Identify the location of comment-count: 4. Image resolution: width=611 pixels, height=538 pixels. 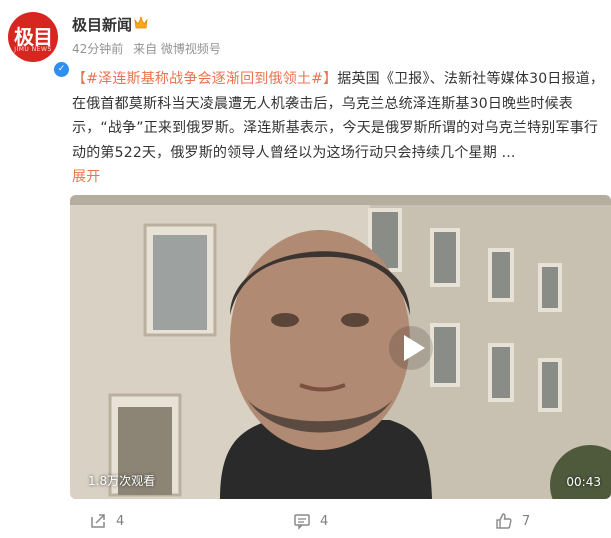
(324, 521).